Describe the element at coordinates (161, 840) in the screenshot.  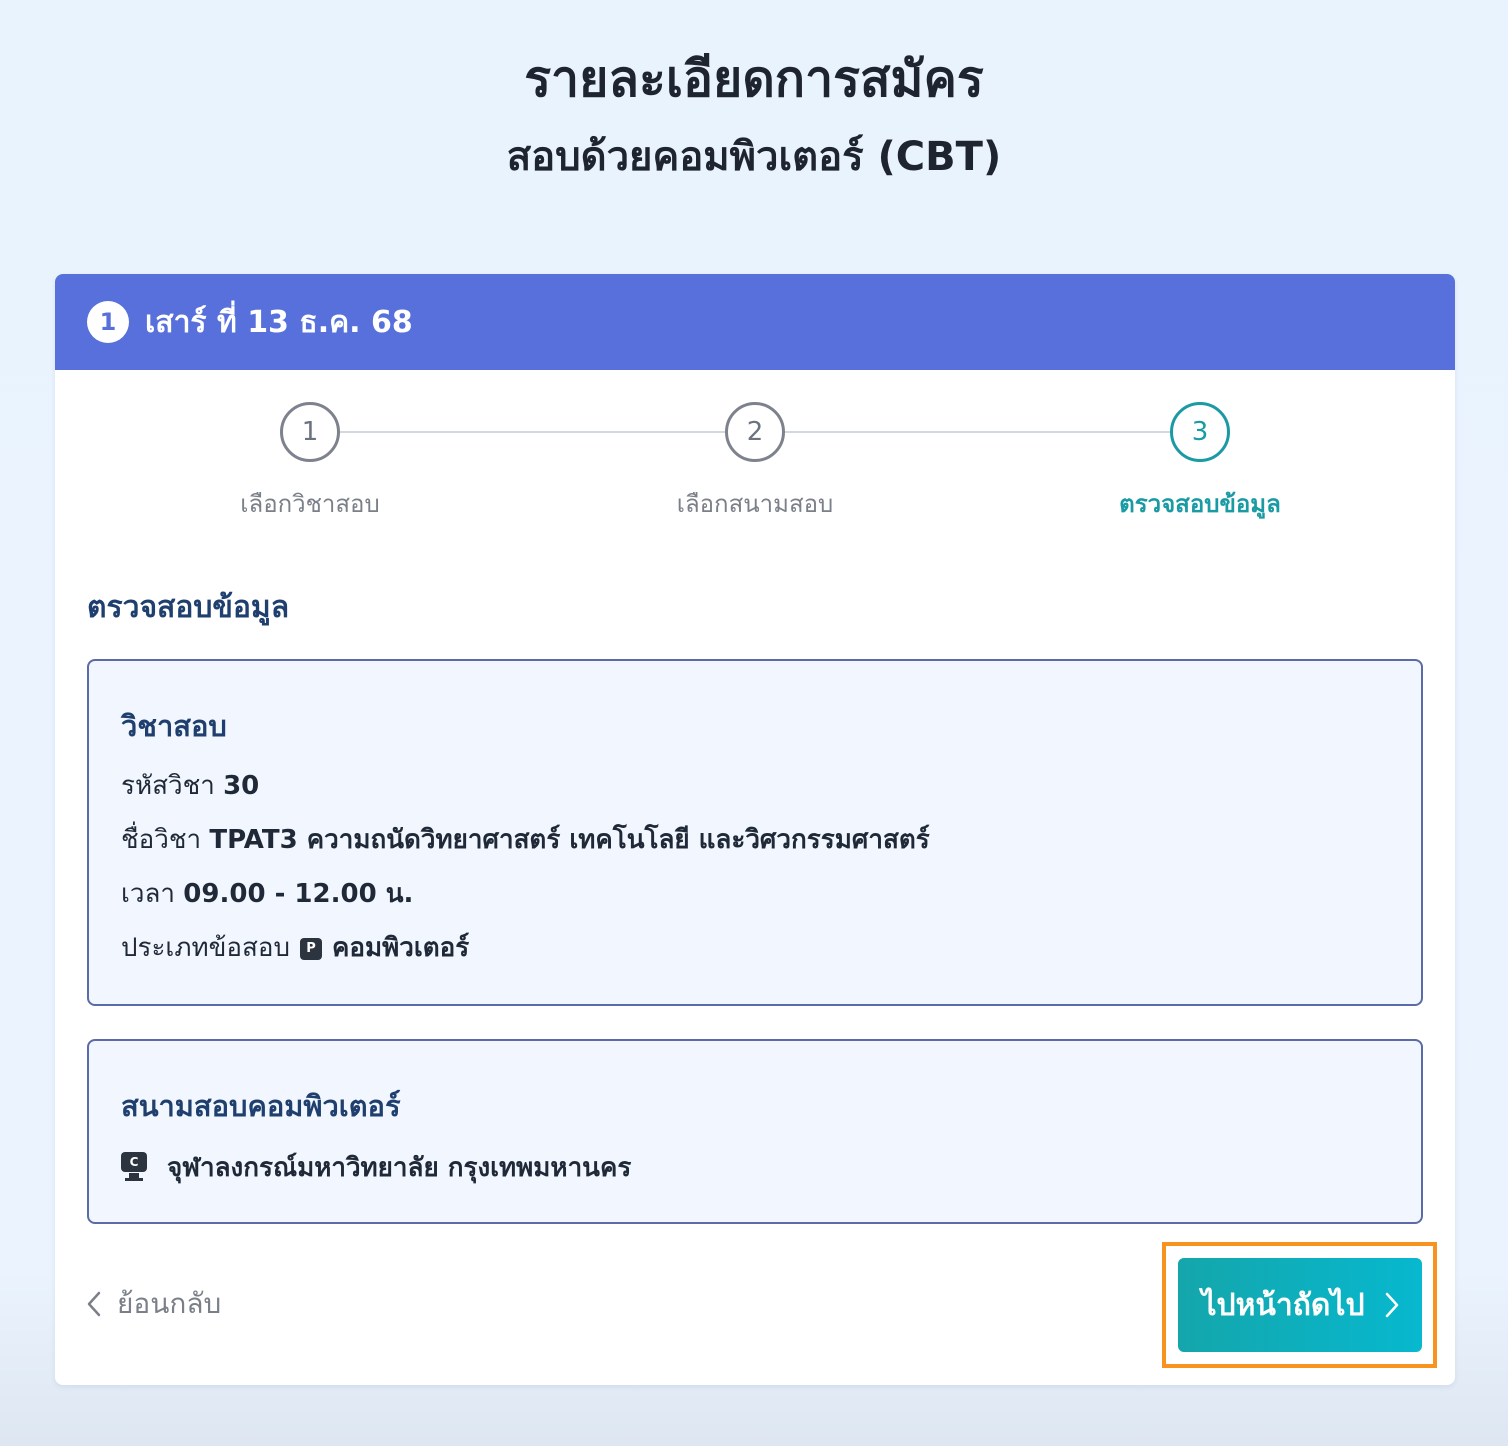
I see `subject-name-label: ชื่อวิชา` at that location.